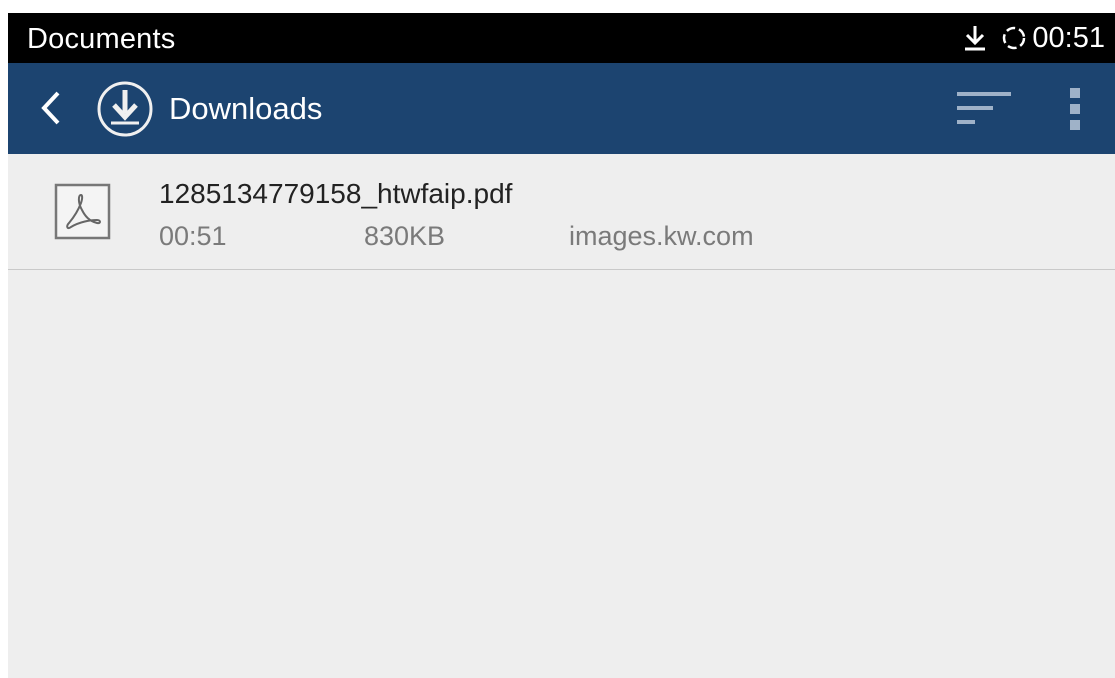 The image size is (1115, 678). I want to click on more-options-button, so click(1075, 109).